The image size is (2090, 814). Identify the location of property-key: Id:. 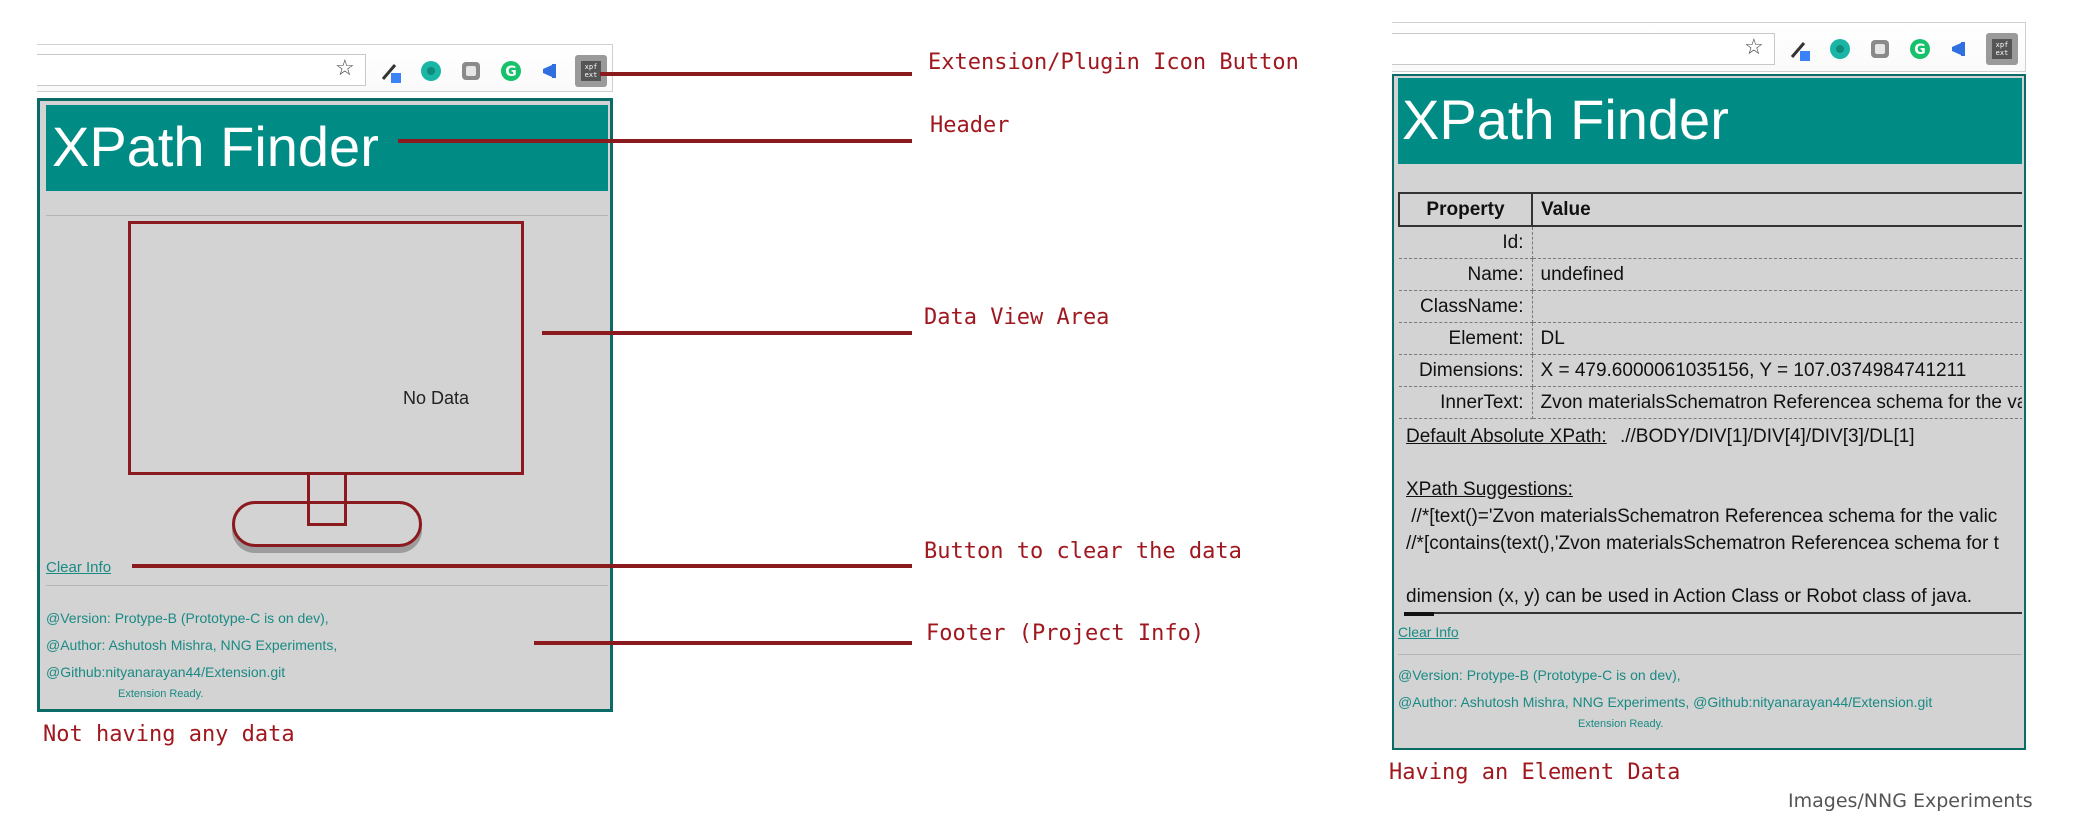
(1466, 242).